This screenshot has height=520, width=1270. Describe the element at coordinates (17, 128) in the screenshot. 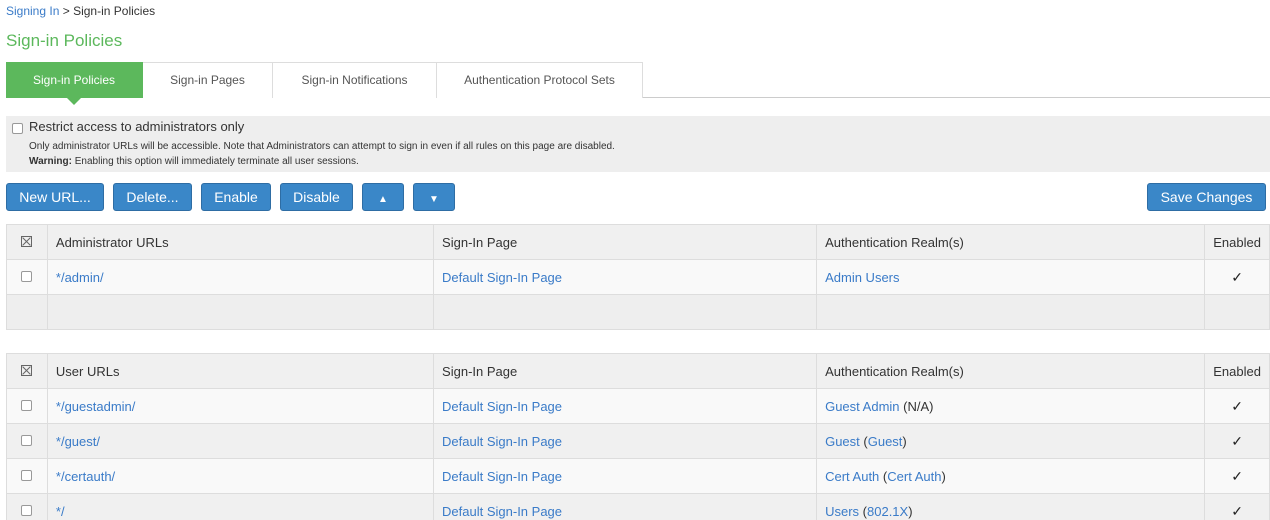

I see `restrict-access-checkbox` at that location.